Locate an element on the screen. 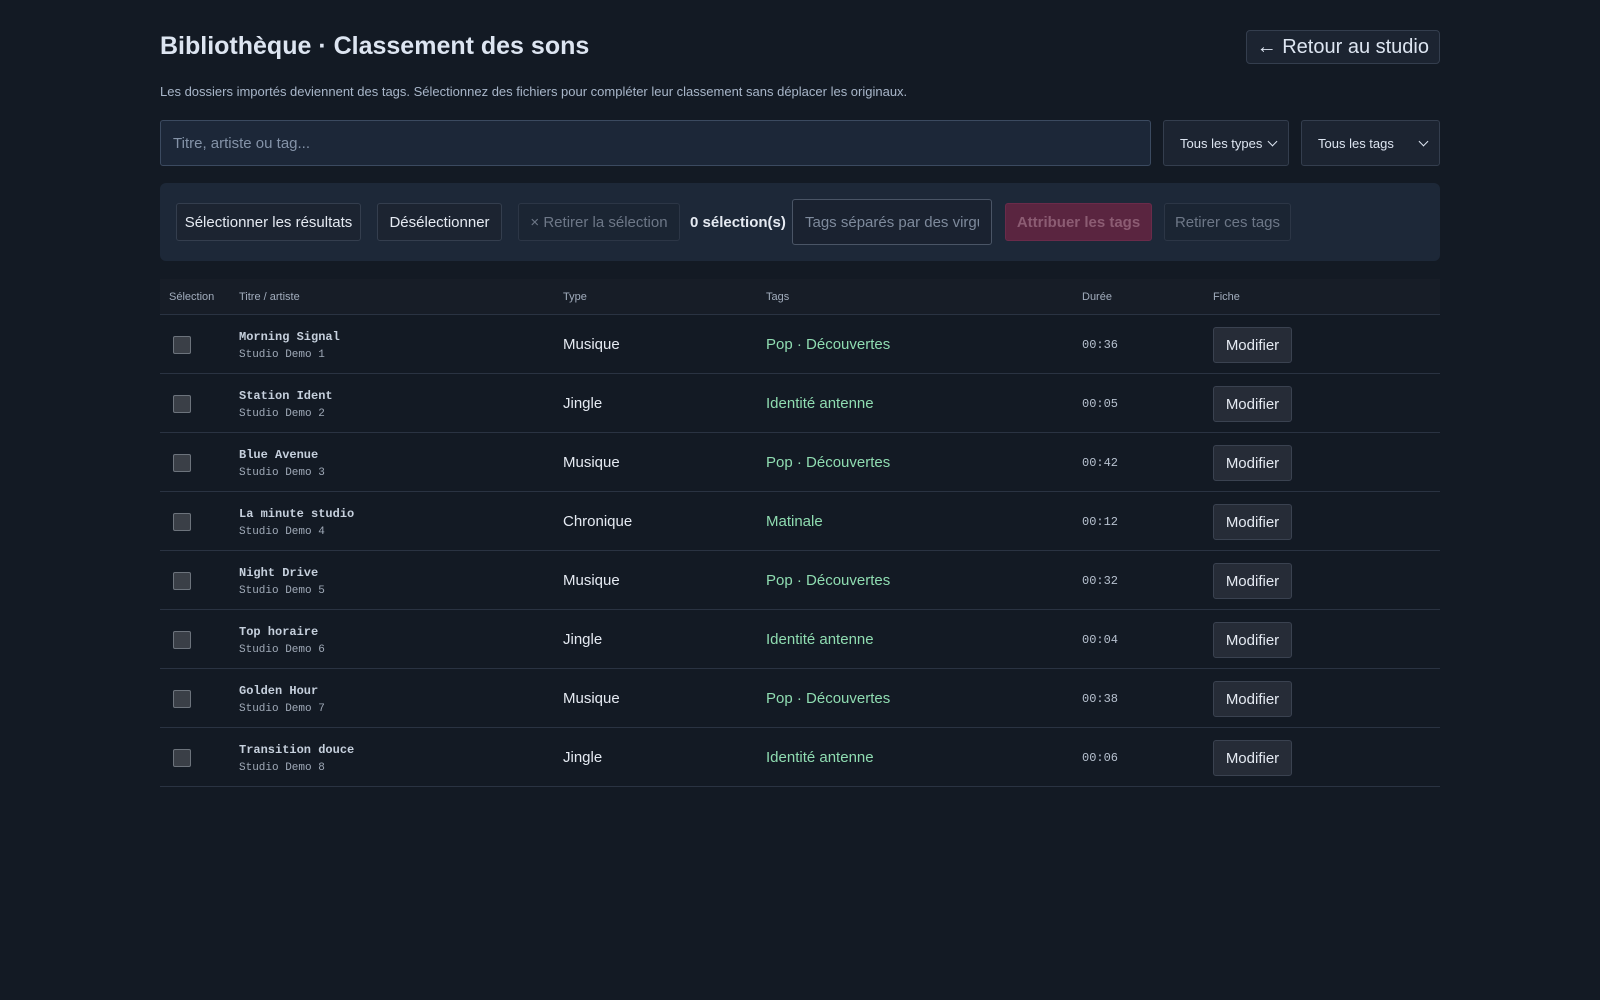 This screenshot has width=1600, height=1000. track-artist: Studio Demo 1 is located at coordinates (282, 355).